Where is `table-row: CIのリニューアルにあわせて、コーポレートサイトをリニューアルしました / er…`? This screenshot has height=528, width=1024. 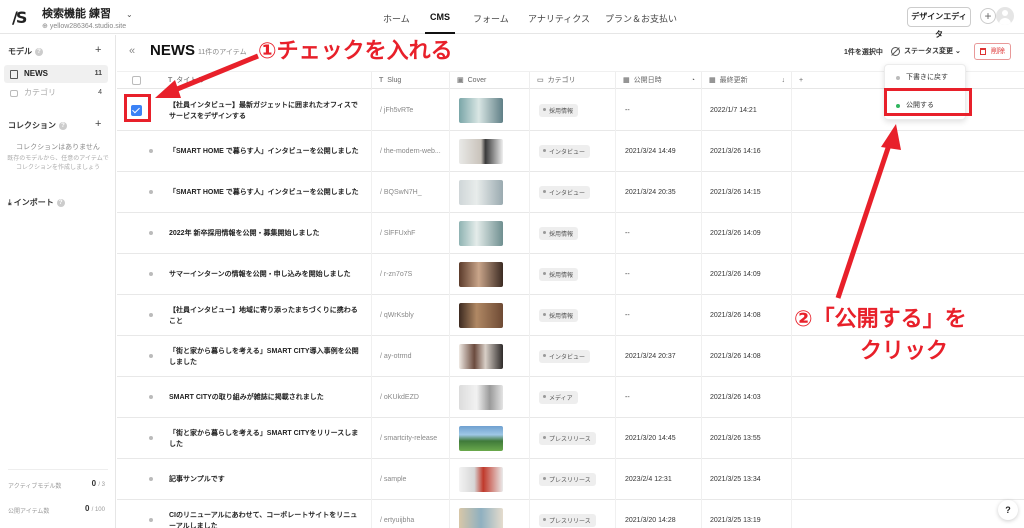
table-row: CIのリニューアルにあわせて、コーポレートサイトをリニューアルしました / er… is located at coordinates (570, 514).